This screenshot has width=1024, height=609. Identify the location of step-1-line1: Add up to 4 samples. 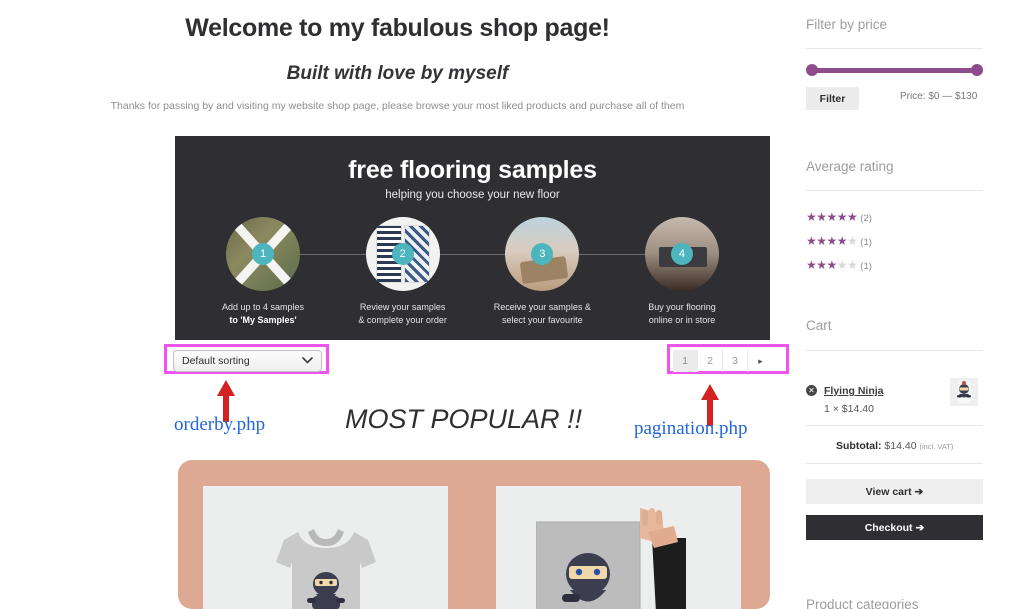
(263, 307).